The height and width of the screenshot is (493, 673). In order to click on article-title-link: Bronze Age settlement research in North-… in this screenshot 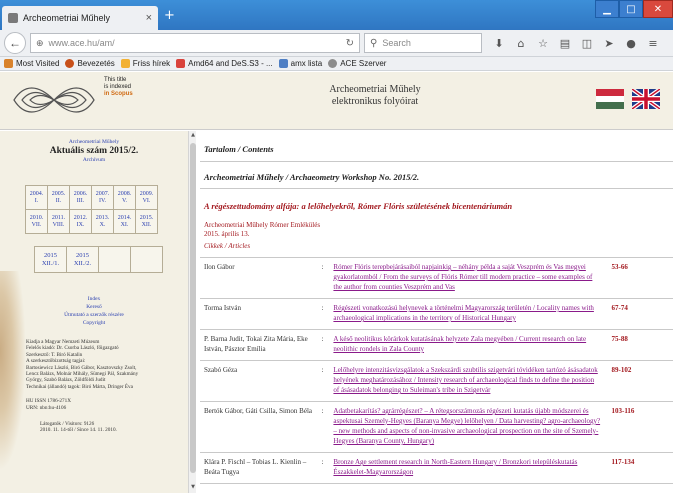, I will do `click(467, 468)`.